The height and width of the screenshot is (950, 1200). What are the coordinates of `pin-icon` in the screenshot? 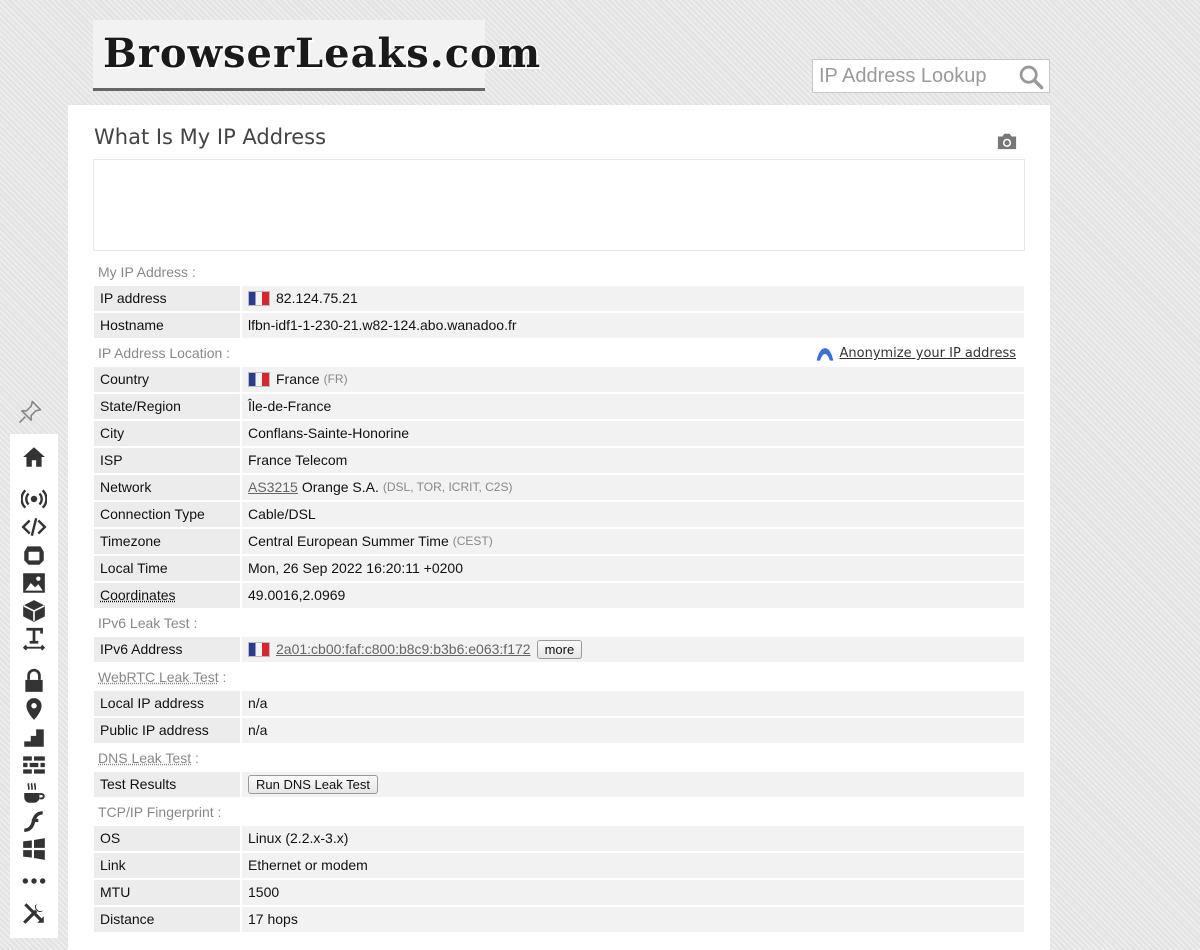 It's located at (30, 412).